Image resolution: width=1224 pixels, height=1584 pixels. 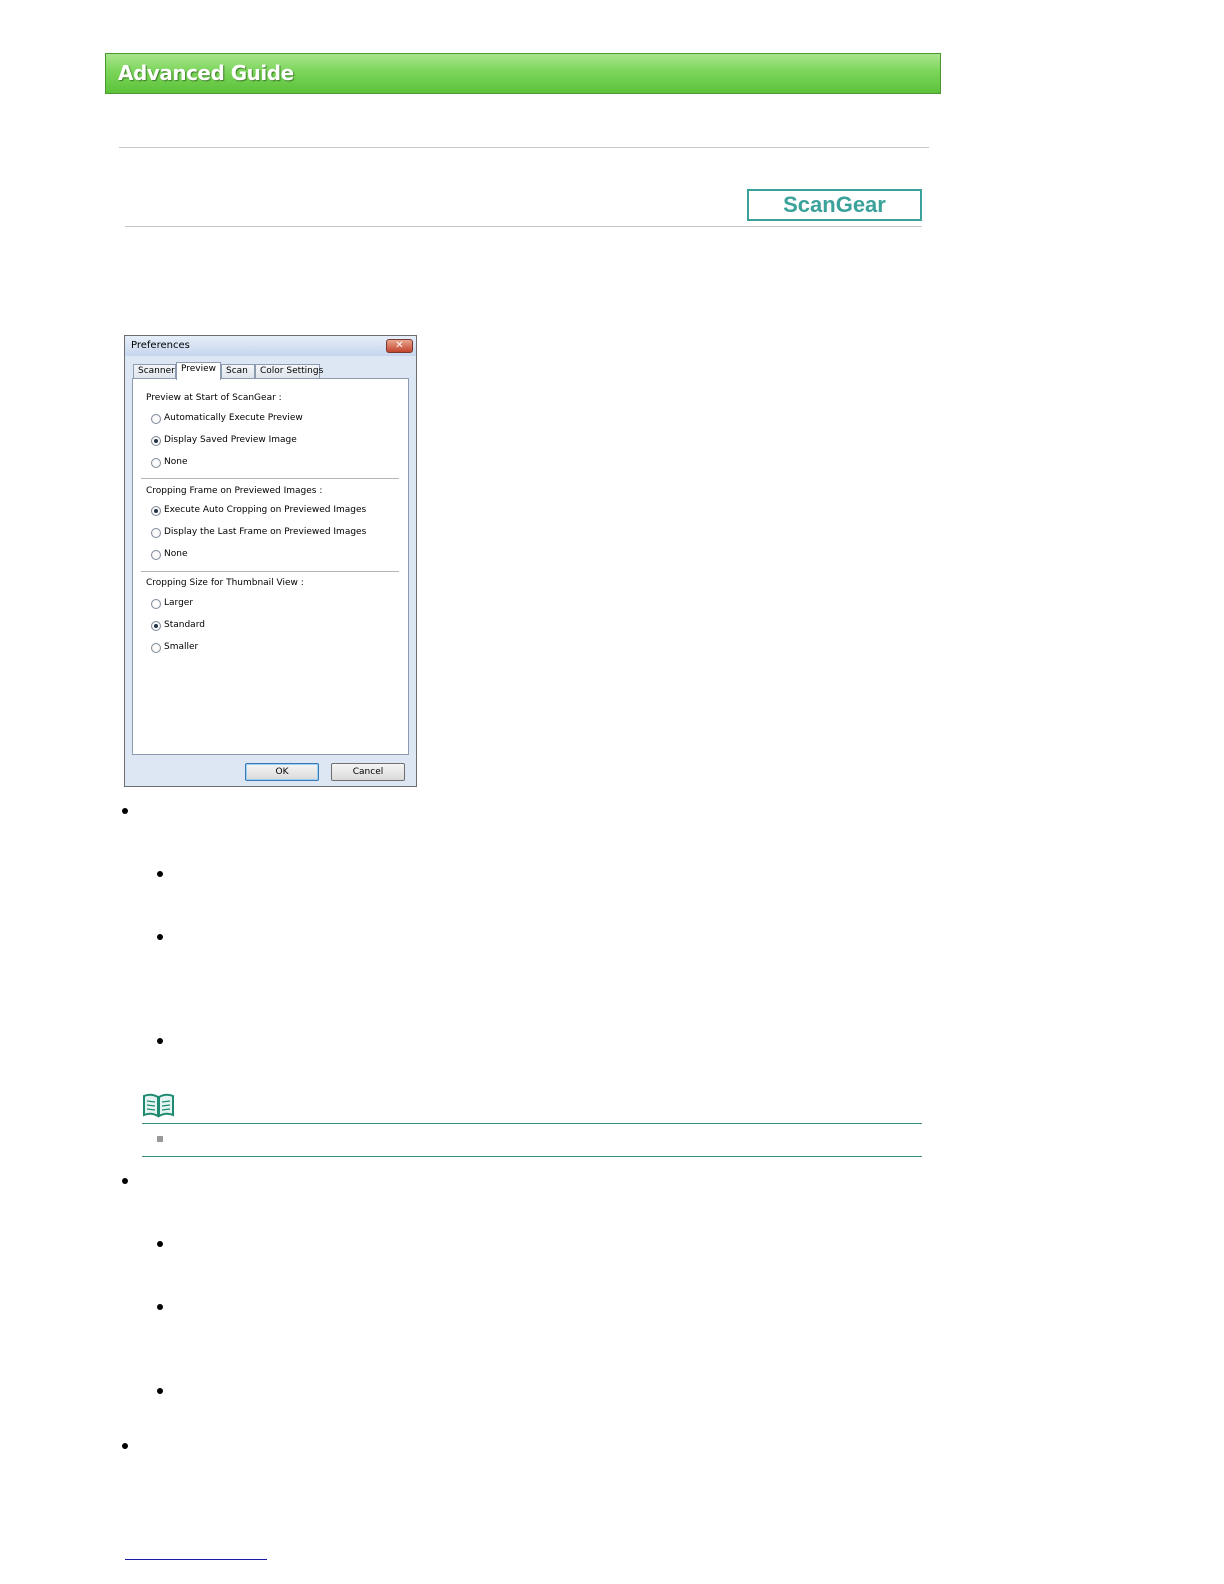 What do you see at coordinates (270, 346) in the screenshot?
I see `dialog-titlebar: Preferences ✕` at bounding box center [270, 346].